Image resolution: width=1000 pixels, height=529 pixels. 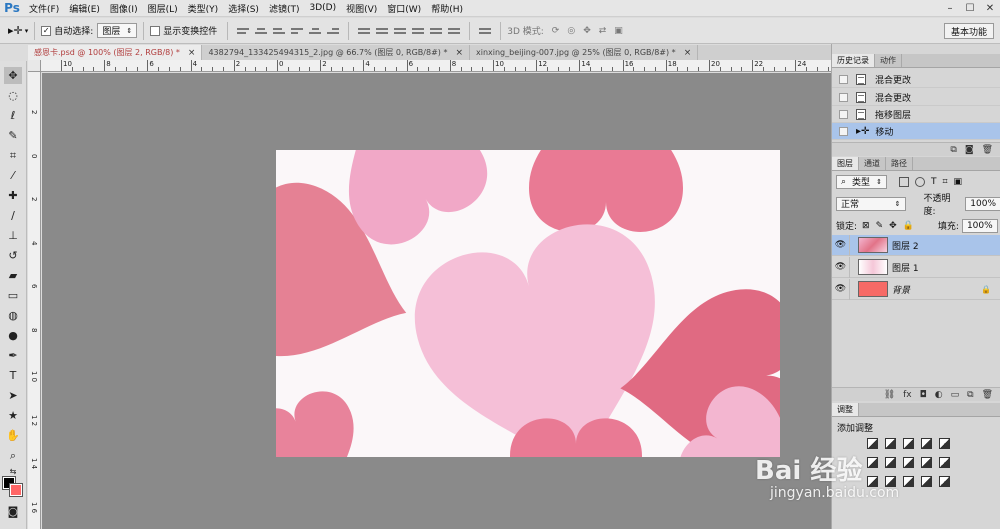 What do you see at coordinates (315, 31) in the screenshot?
I see `align-hcenter-icon` at bounding box center [315, 31].